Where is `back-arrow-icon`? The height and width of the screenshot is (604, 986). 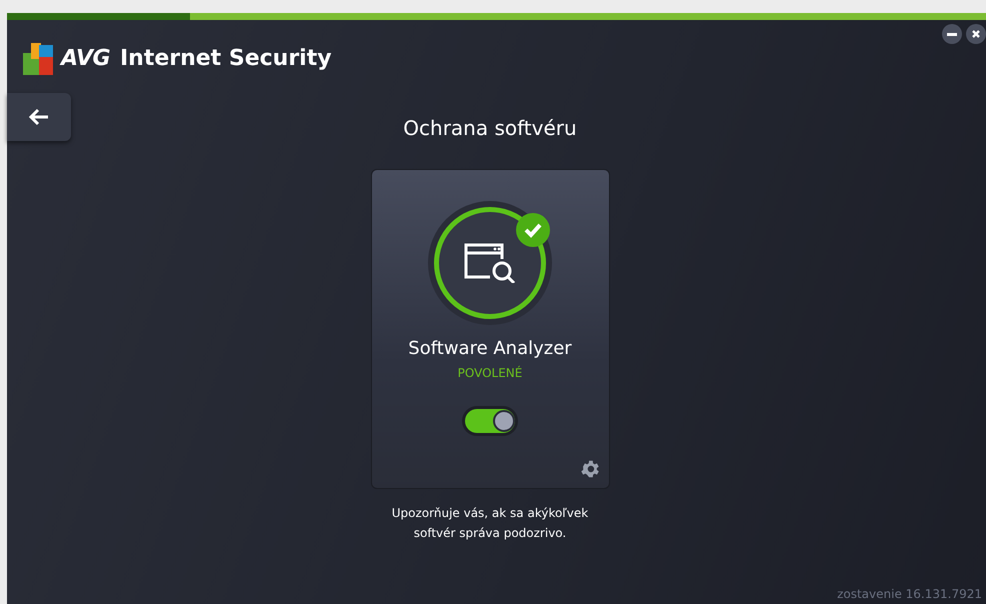 back-arrow-icon is located at coordinates (39, 117).